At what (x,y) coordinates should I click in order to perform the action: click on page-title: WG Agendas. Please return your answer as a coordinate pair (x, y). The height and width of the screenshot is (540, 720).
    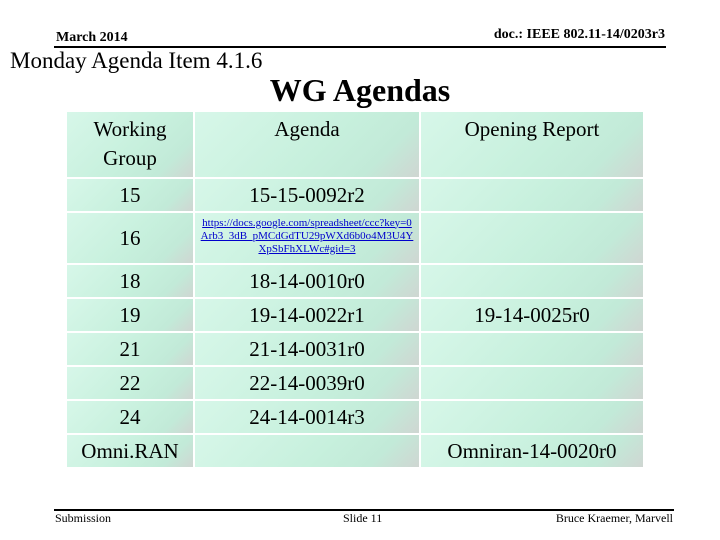
    Looking at the image, I should click on (360, 90).